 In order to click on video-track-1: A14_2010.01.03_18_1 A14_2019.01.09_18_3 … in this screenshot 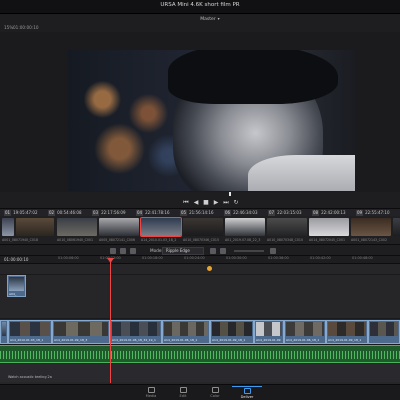, I will do `click(200, 332)`.